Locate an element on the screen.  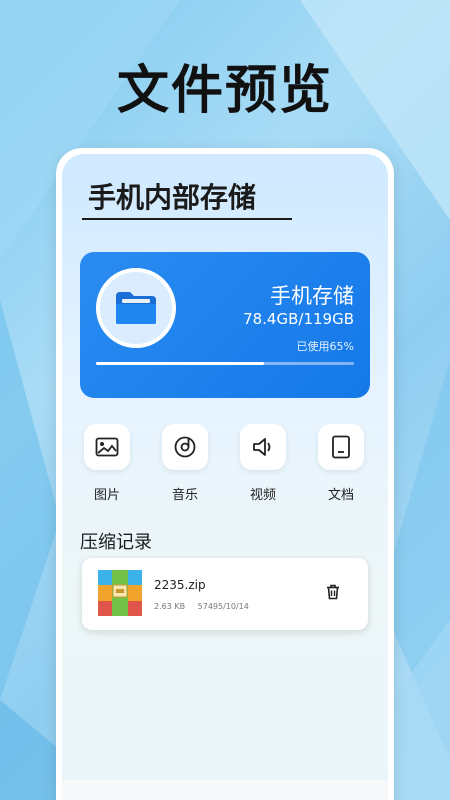
zip-file-name: 2235.zip is located at coordinates (180, 585).